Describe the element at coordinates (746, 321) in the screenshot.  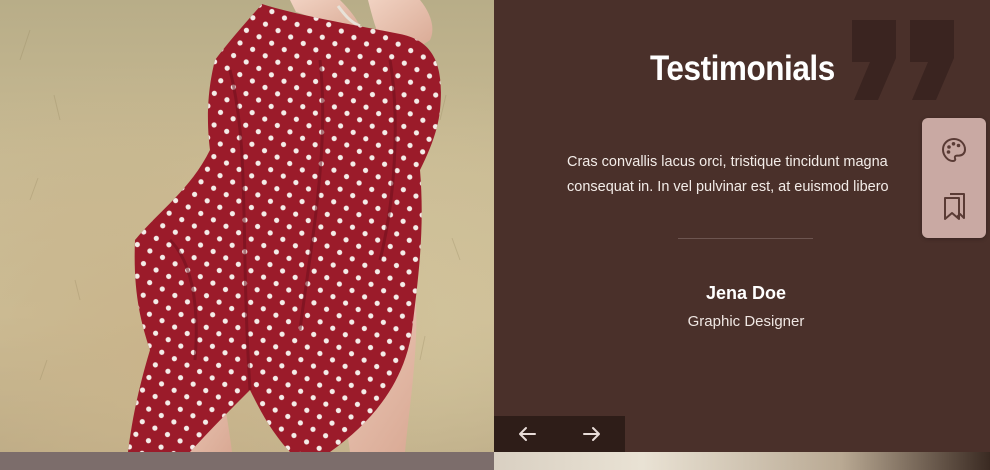
I see `author-role: Graphic Designer` at that location.